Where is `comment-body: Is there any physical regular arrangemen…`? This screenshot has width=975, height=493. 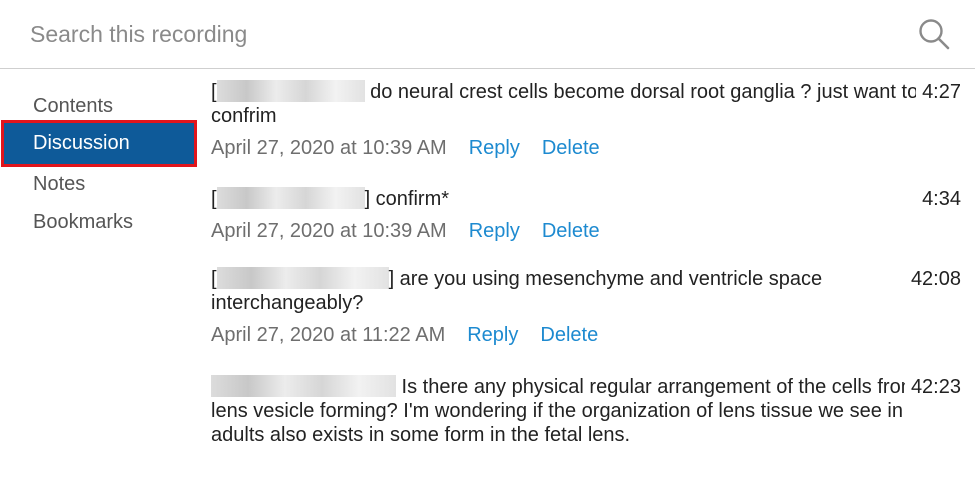 comment-body: Is there any physical regular arrangemen… is located at coordinates (586, 411).